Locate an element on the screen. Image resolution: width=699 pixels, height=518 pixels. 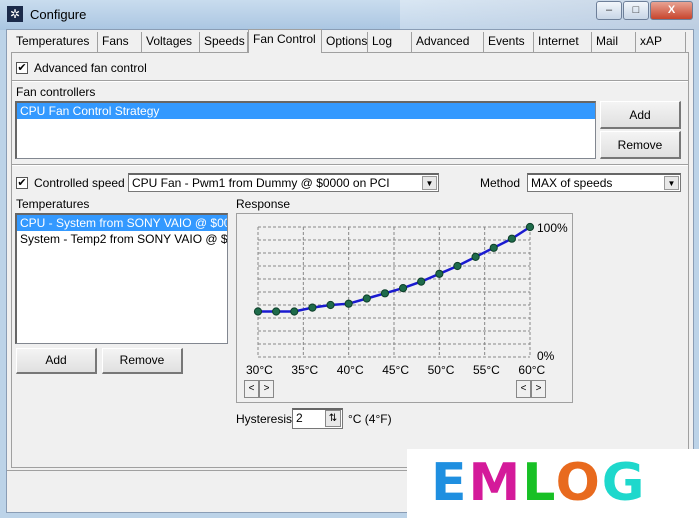
advanced-fan-control-label: Advanced fan control is located at coordinates (90, 68).